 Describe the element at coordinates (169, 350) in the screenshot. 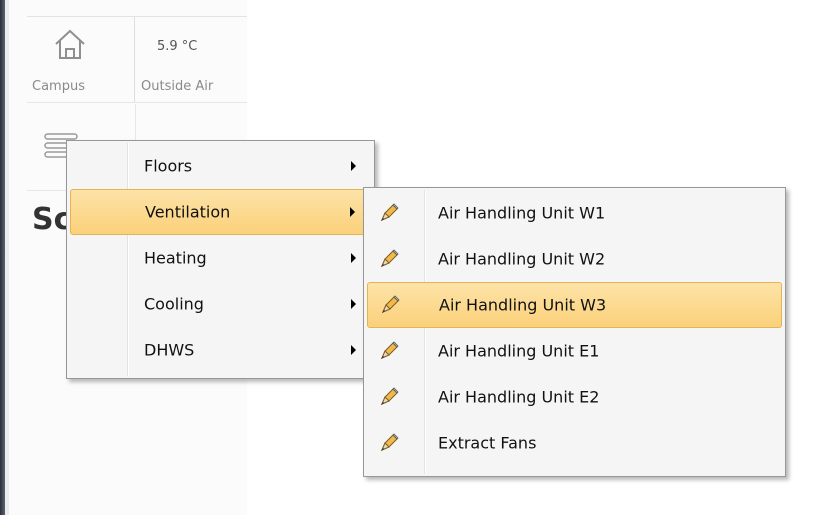

I see `menu-item-label: DHWS` at that location.